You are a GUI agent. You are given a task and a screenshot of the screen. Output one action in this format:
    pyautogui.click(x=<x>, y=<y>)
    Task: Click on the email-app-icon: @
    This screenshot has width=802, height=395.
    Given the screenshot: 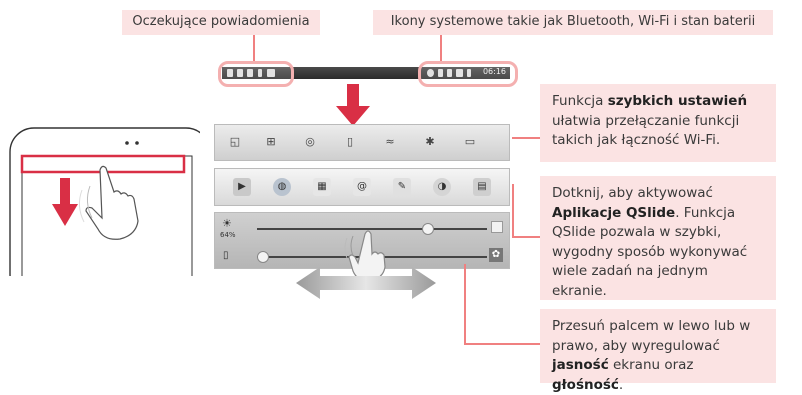 What is the action you would take?
    pyautogui.click(x=362, y=187)
    